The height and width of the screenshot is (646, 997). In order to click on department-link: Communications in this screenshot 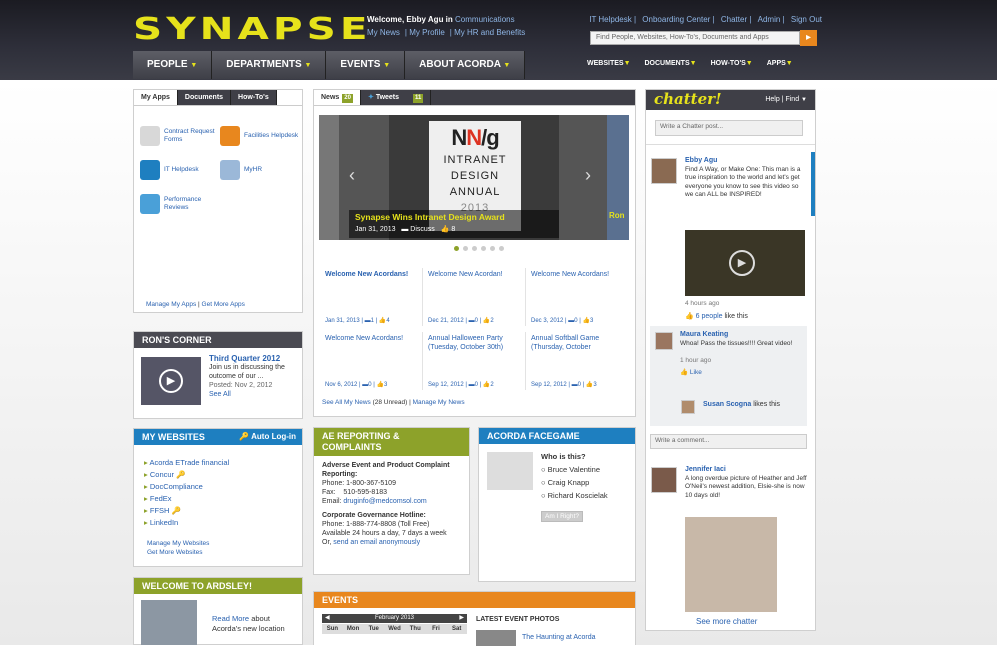, I will do `click(485, 19)`.